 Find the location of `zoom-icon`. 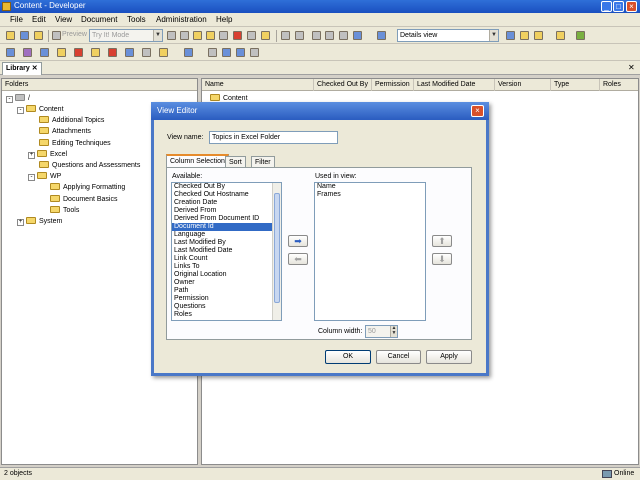

zoom-icon is located at coordinates (357, 35).